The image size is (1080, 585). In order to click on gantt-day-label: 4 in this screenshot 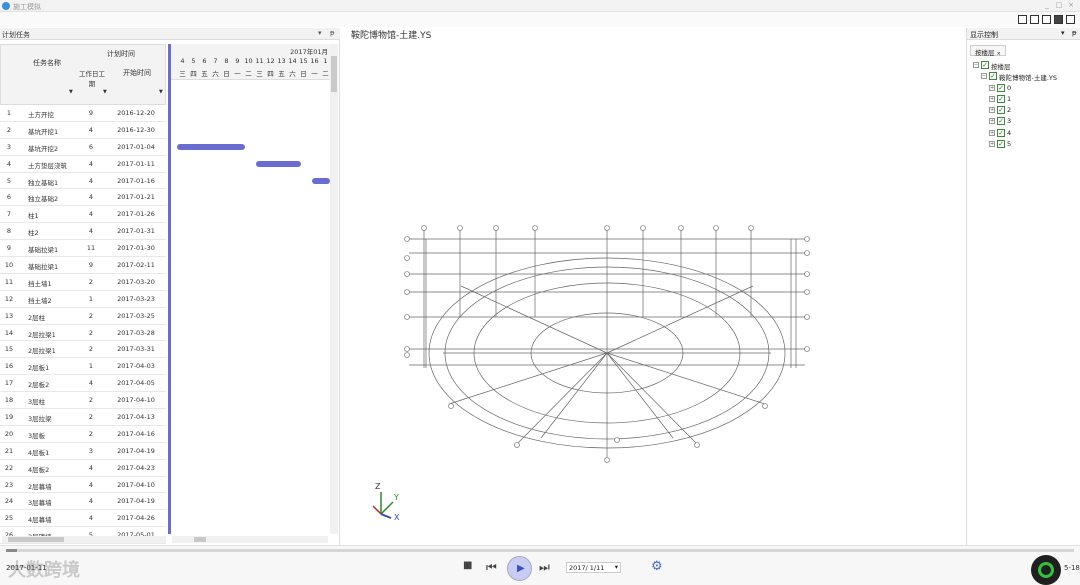, I will do `click(182, 61)`.